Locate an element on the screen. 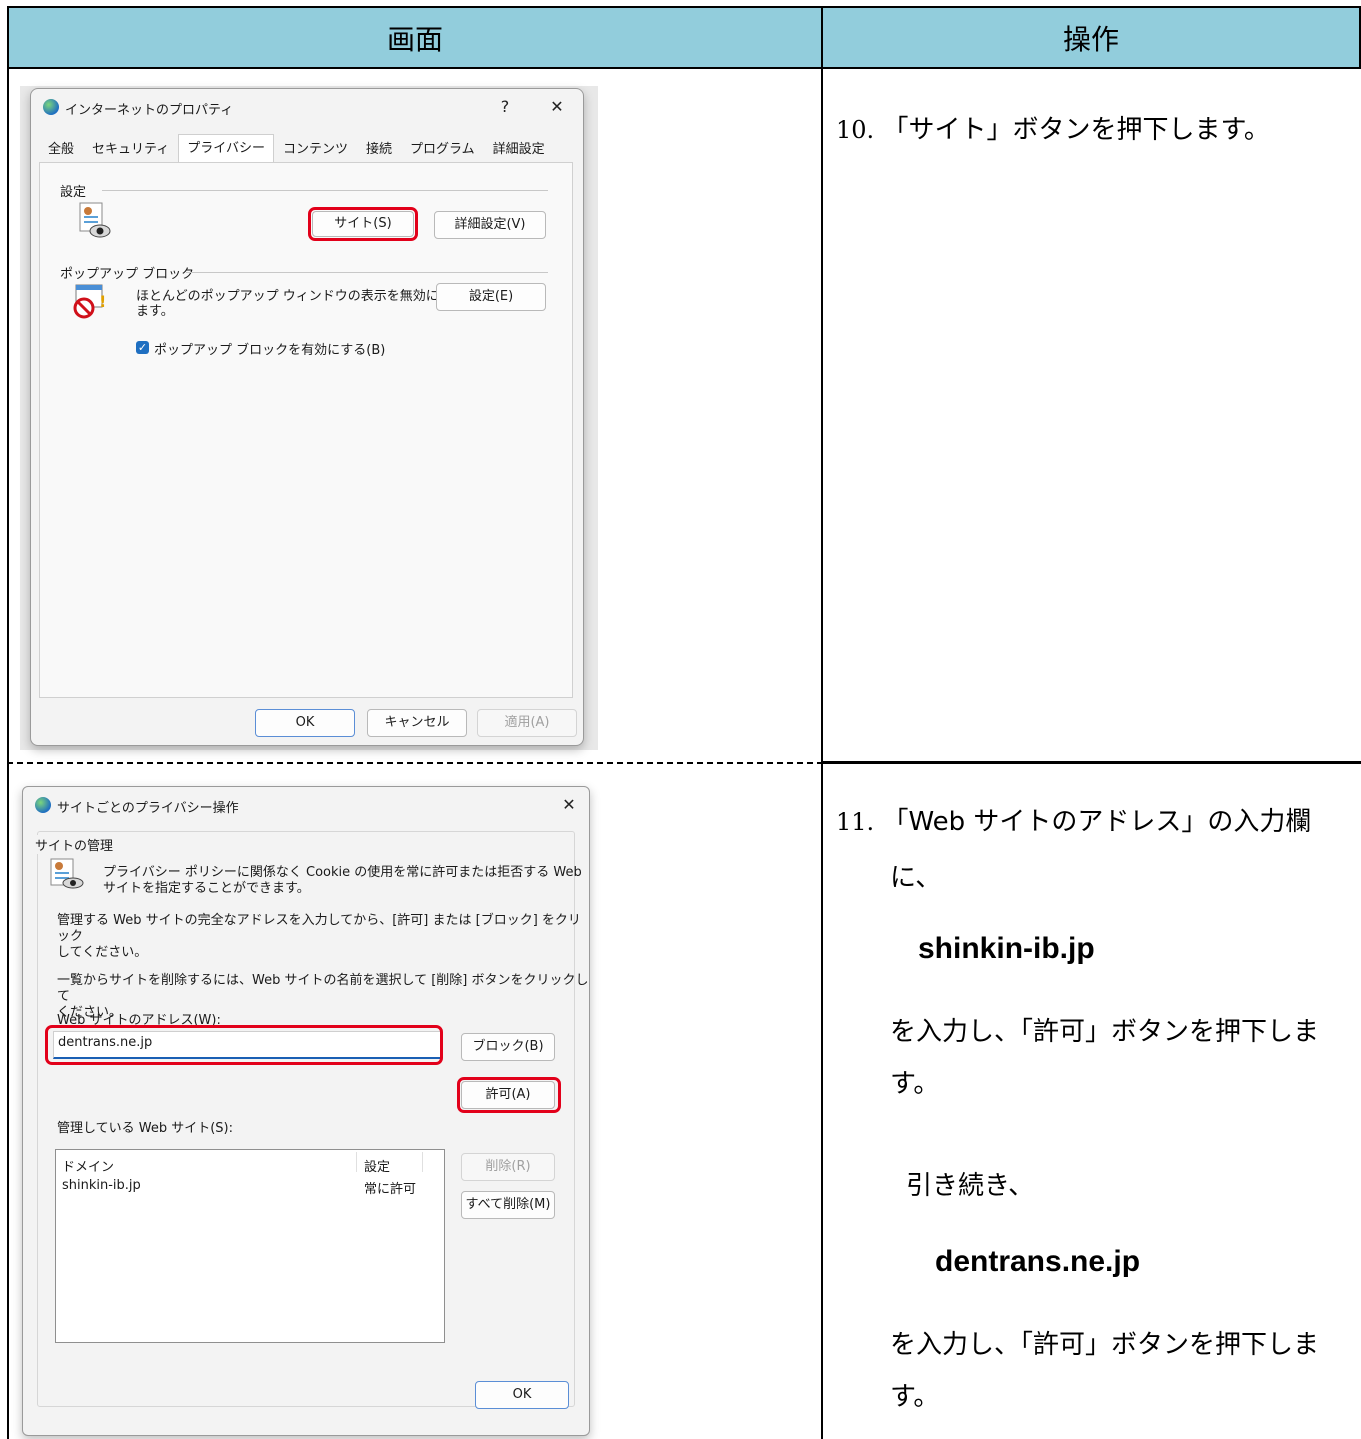 The width and height of the screenshot is (1361, 1439). dialog2-titlebar: サイトごとのプライバシー操作 ✕ is located at coordinates (306, 805).